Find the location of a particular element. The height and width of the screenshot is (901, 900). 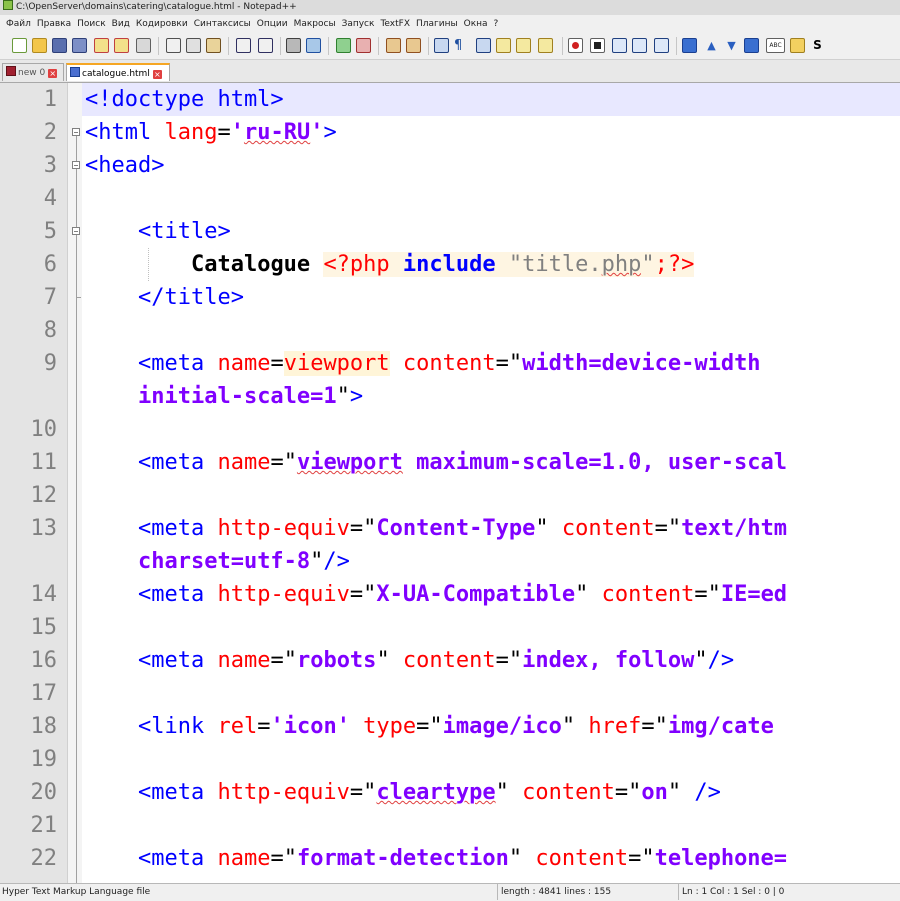

menu-search: Поиск is located at coordinates (91, 24).